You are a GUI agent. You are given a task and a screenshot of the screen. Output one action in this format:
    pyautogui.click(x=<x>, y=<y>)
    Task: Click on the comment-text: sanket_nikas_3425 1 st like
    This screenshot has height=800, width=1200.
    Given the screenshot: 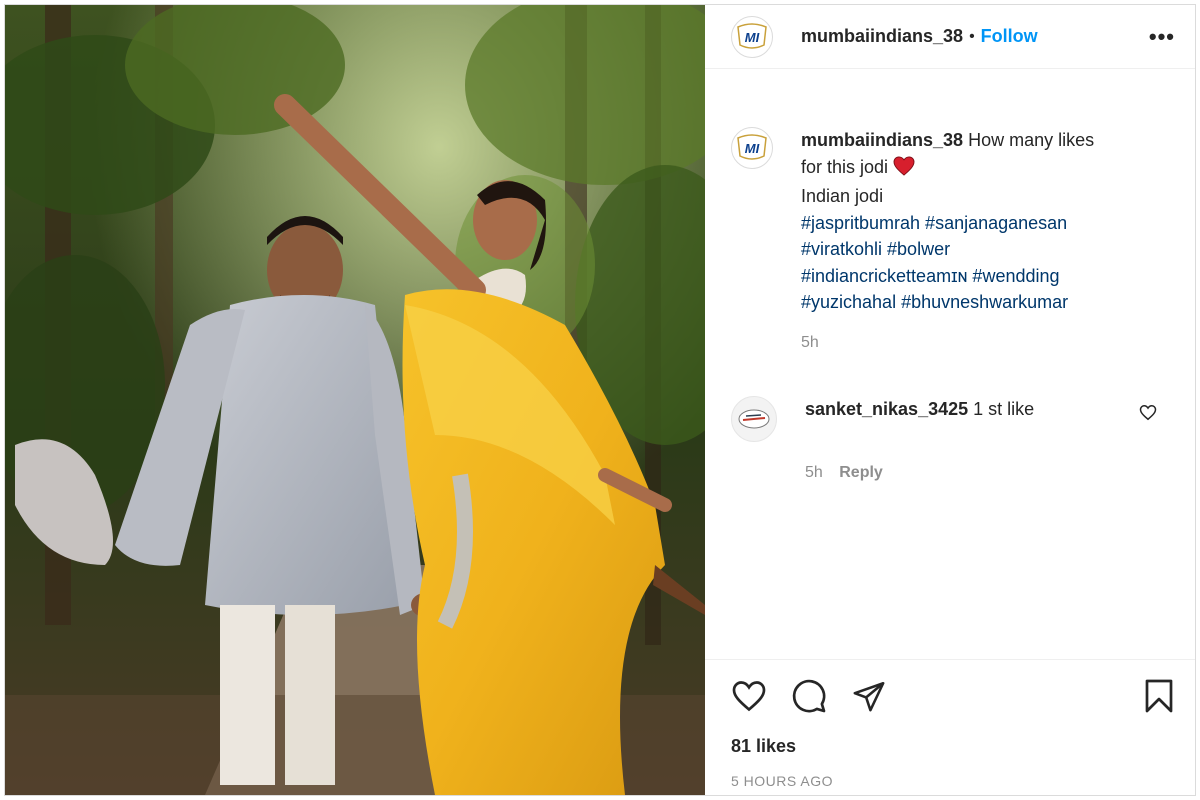 What is the action you would take?
    pyautogui.click(x=919, y=419)
    